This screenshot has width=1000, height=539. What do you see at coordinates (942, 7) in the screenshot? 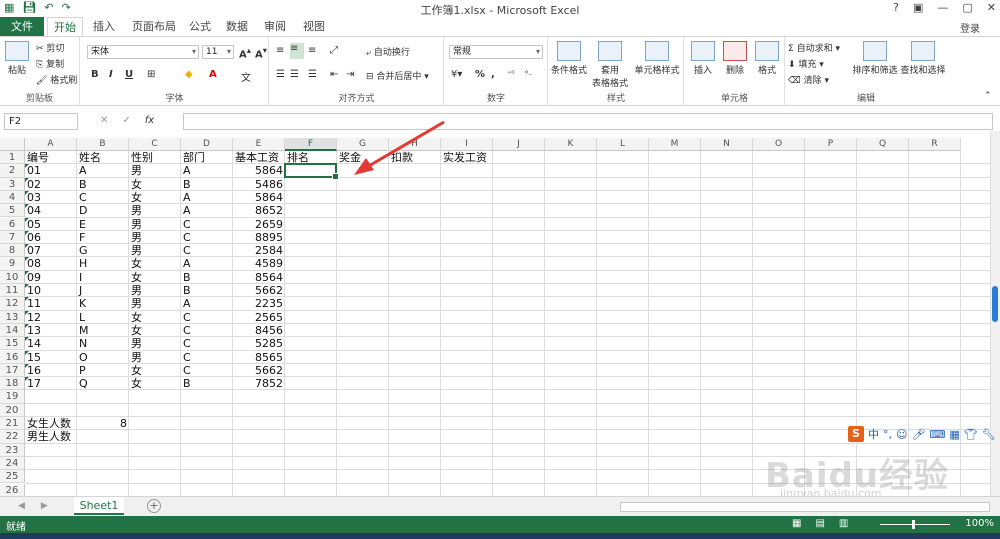
I see `minimize-button: —` at bounding box center [942, 7].